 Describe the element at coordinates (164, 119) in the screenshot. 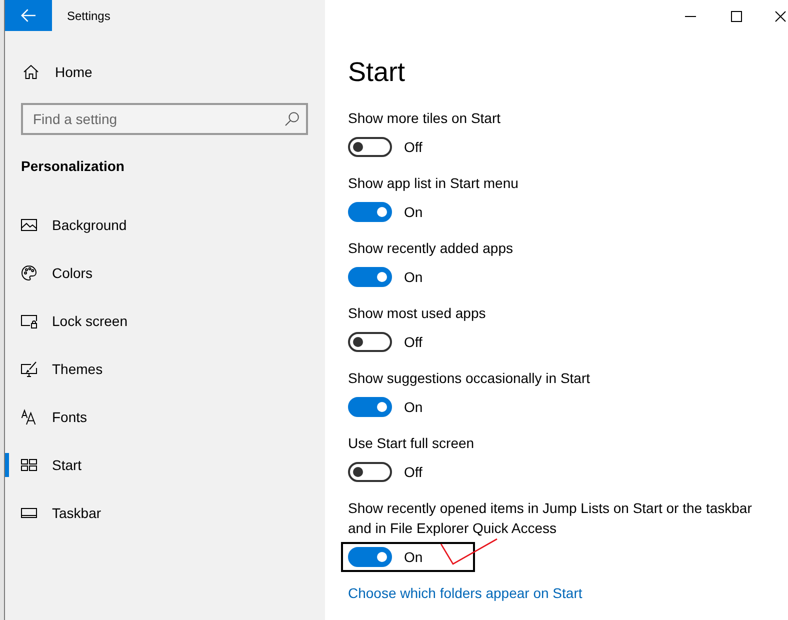

I see `search-field: Find a setting` at that location.